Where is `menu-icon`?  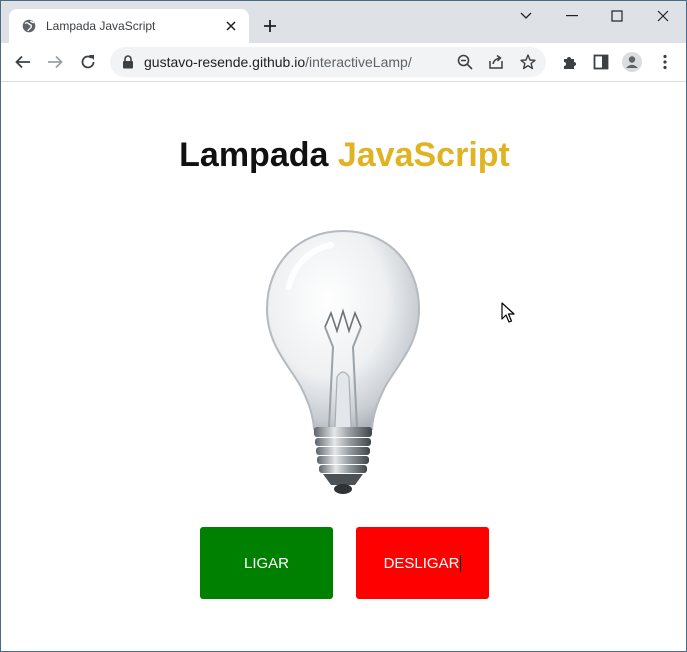 menu-icon is located at coordinates (665, 62).